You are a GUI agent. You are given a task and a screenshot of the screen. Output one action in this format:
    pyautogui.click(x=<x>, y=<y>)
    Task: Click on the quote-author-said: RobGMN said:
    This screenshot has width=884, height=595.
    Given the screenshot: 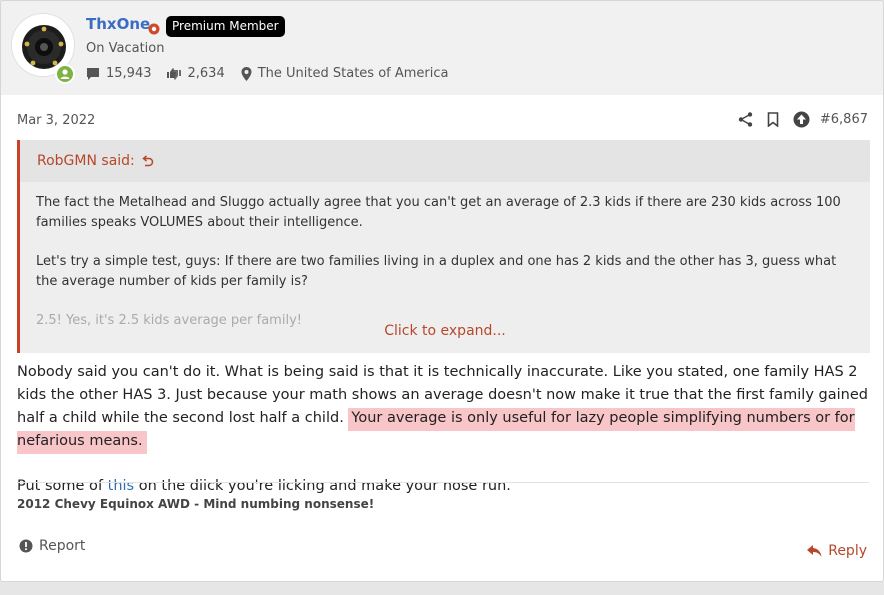 What is the action you would take?
    pyautogui.click(x=86, y=161)
    